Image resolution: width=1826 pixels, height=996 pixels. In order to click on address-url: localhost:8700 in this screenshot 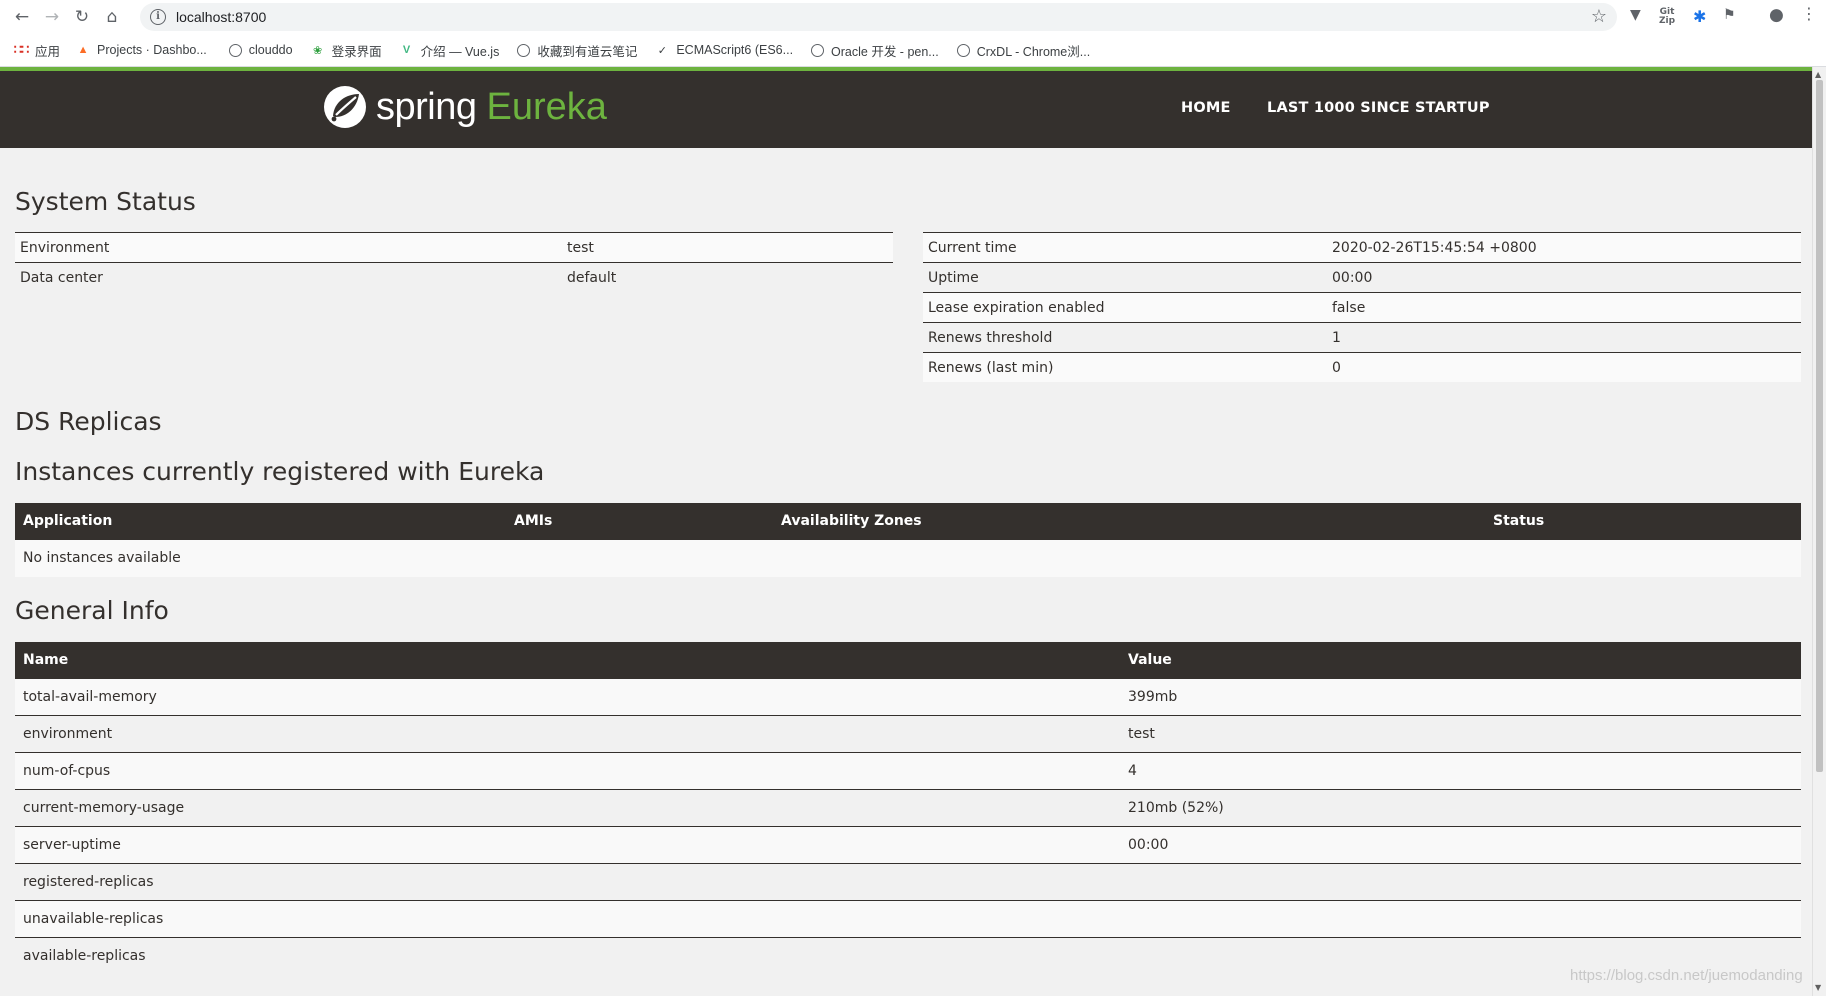, I will do `click(221, 17)`.